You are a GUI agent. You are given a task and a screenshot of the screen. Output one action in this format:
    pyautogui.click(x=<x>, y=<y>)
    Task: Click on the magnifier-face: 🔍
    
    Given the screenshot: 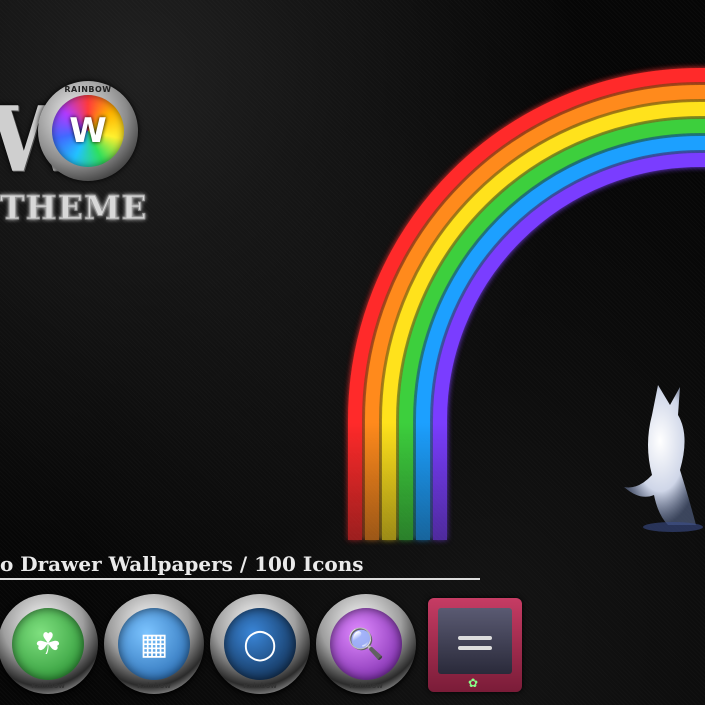 What is the action you would take?
    pyautogui.click(x=366, y=644)
    